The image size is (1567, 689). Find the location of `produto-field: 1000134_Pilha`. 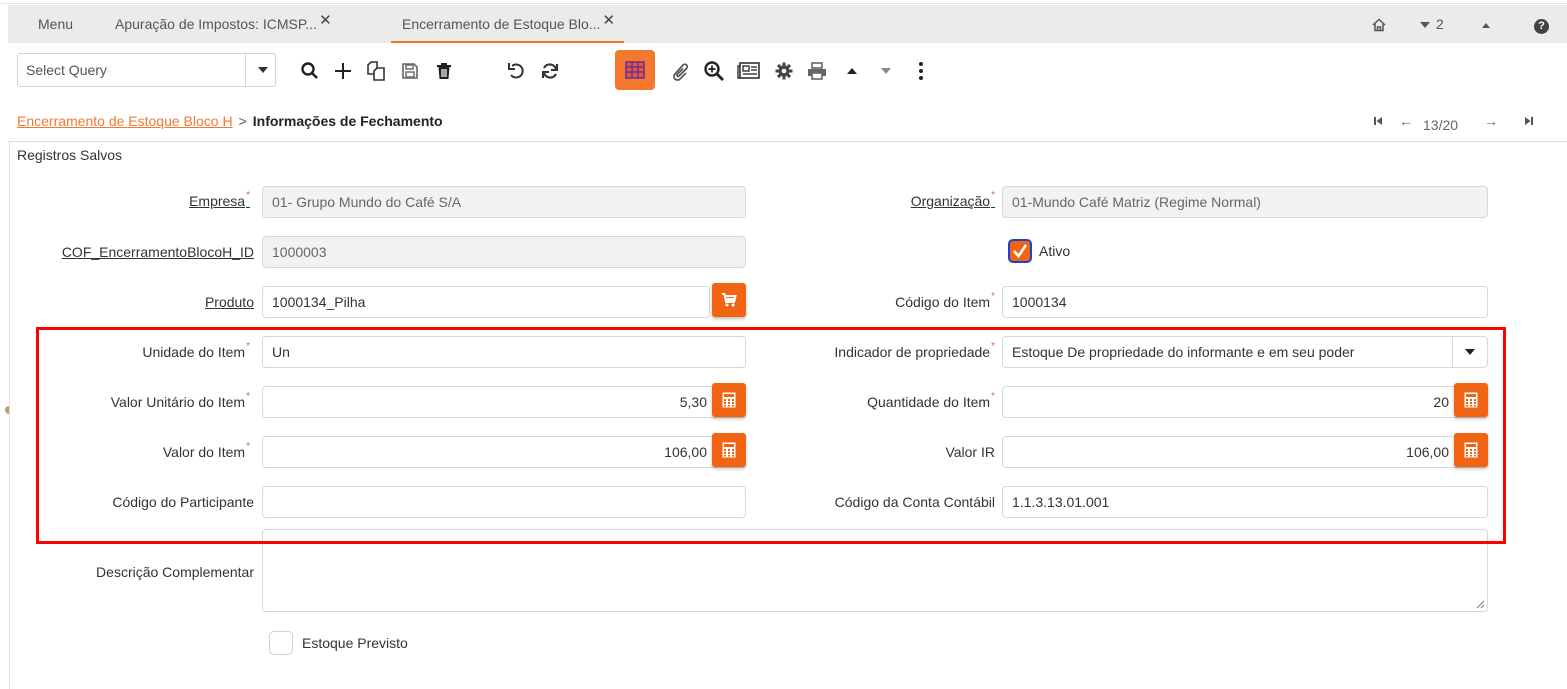

produto-field: 1000134_Pilha is located at coordinates (486, 302).